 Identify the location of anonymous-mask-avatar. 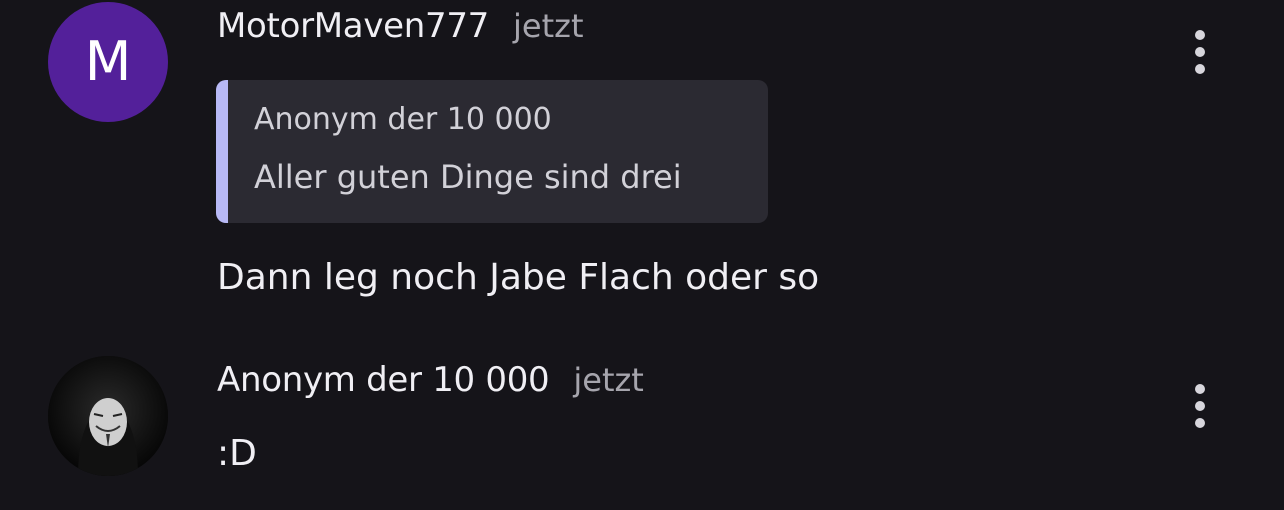
(108, 416).